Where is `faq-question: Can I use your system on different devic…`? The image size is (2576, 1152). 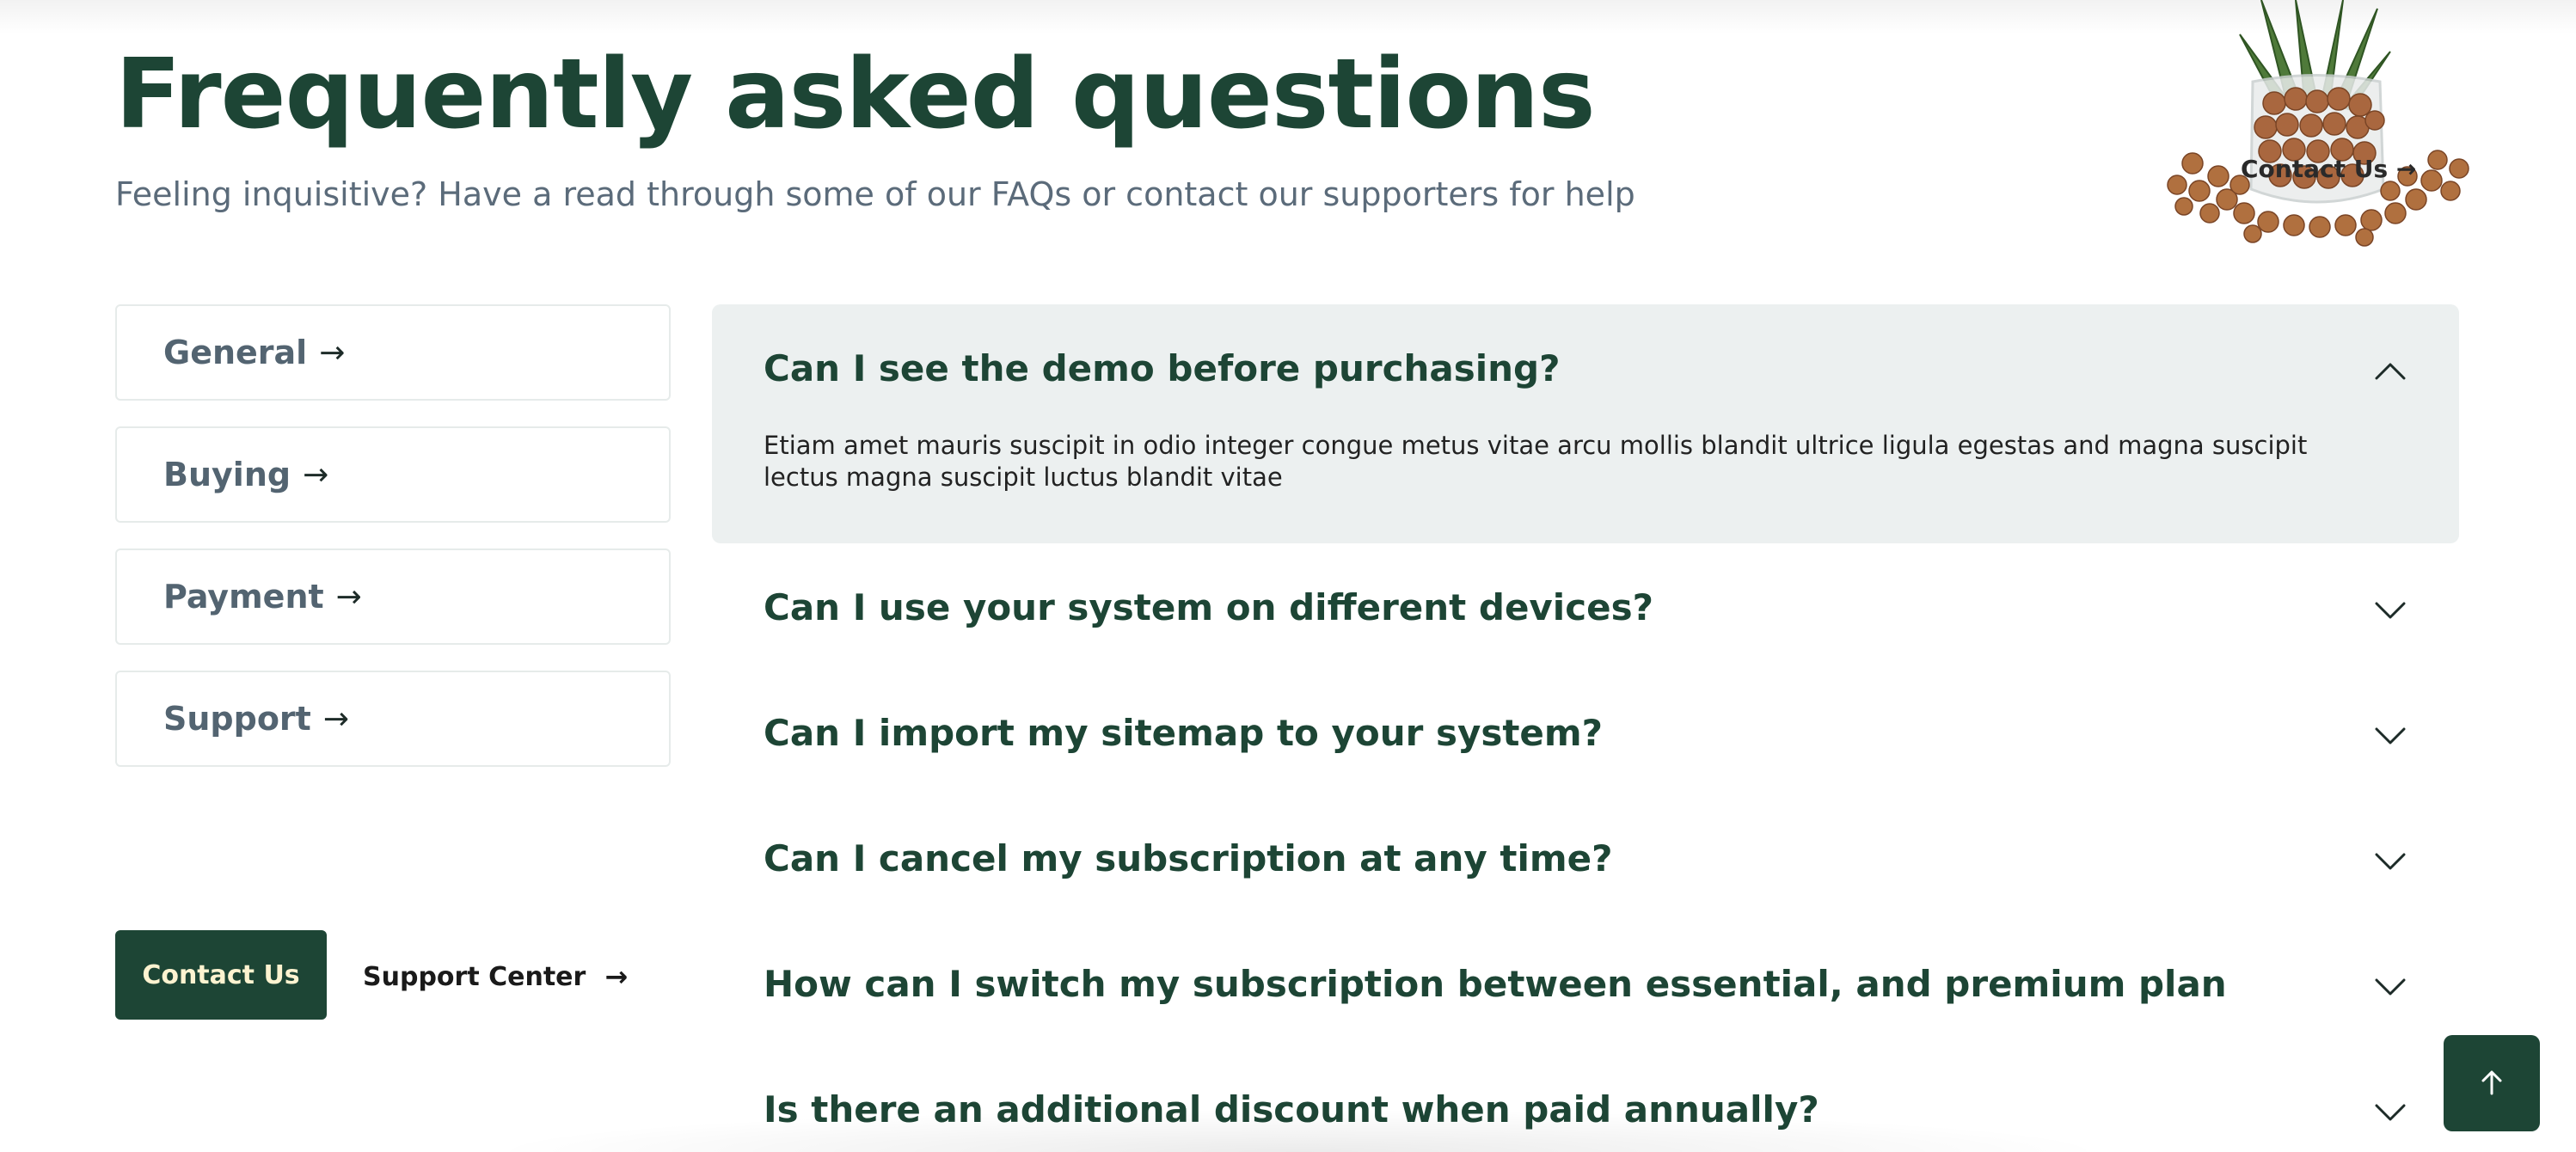
faq-question: Can I use your system on different devic… is located at coordinates (1208, 607).